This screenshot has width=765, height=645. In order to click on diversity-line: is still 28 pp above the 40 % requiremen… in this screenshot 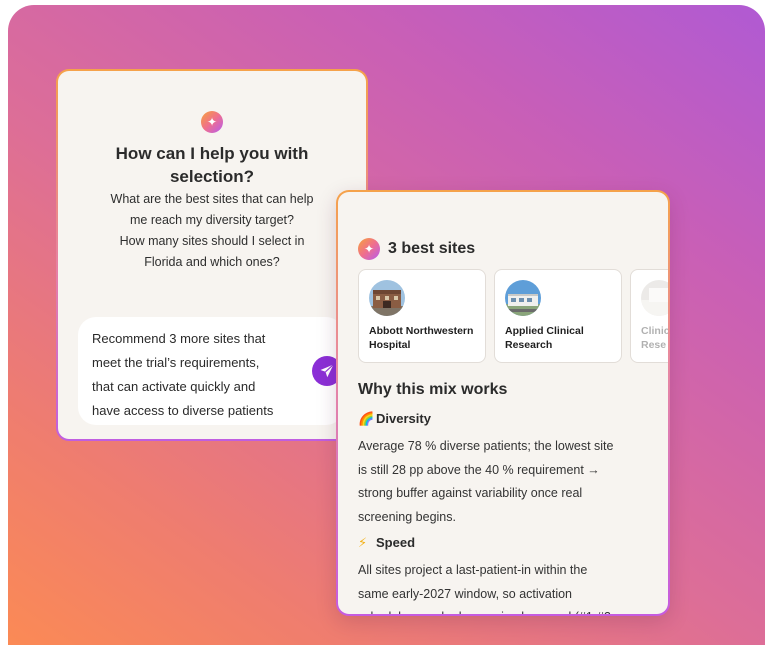, I will do `click(479, 469)`.